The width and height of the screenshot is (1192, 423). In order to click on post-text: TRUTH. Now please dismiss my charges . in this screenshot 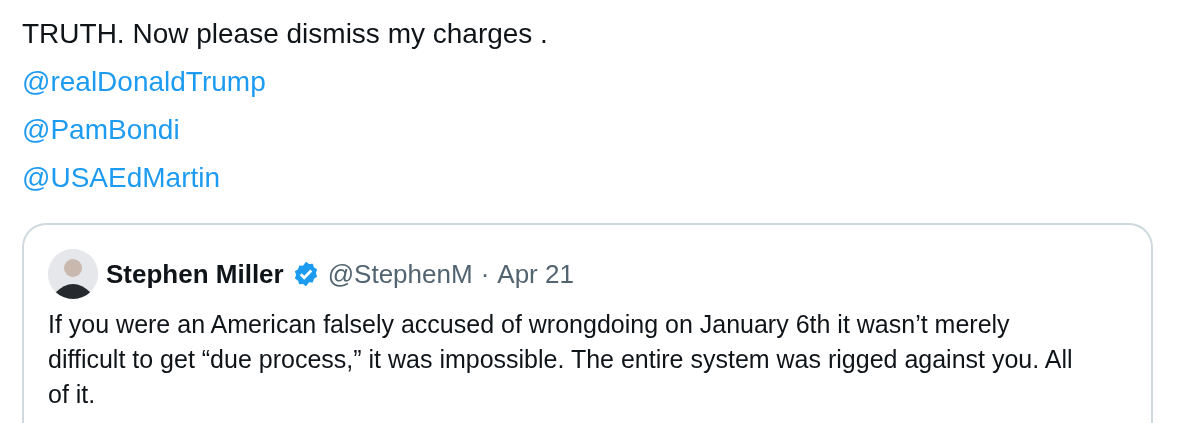, I will do `click(285, 34)`.